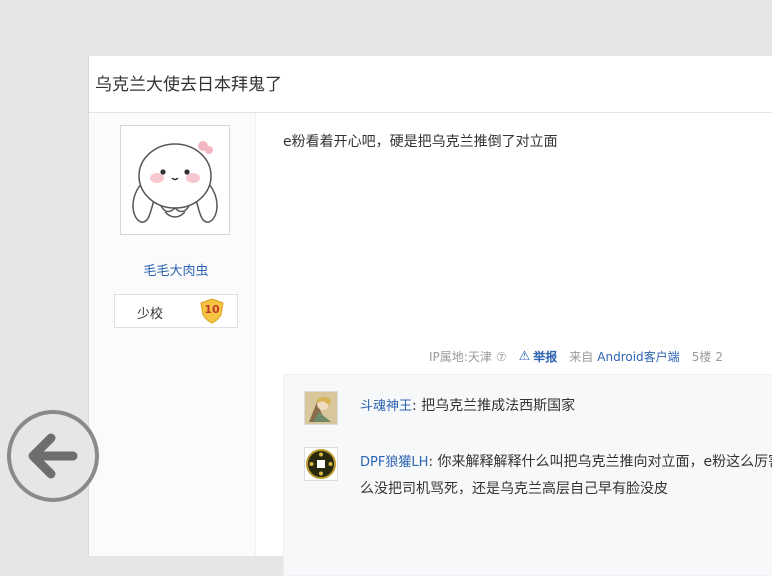 The width and height of the screenshot is (772, 576). What do you see at coordinates (581, 357) in the screenshot?
I see `client-prefix: 来自` at bounding box center [581, 357].